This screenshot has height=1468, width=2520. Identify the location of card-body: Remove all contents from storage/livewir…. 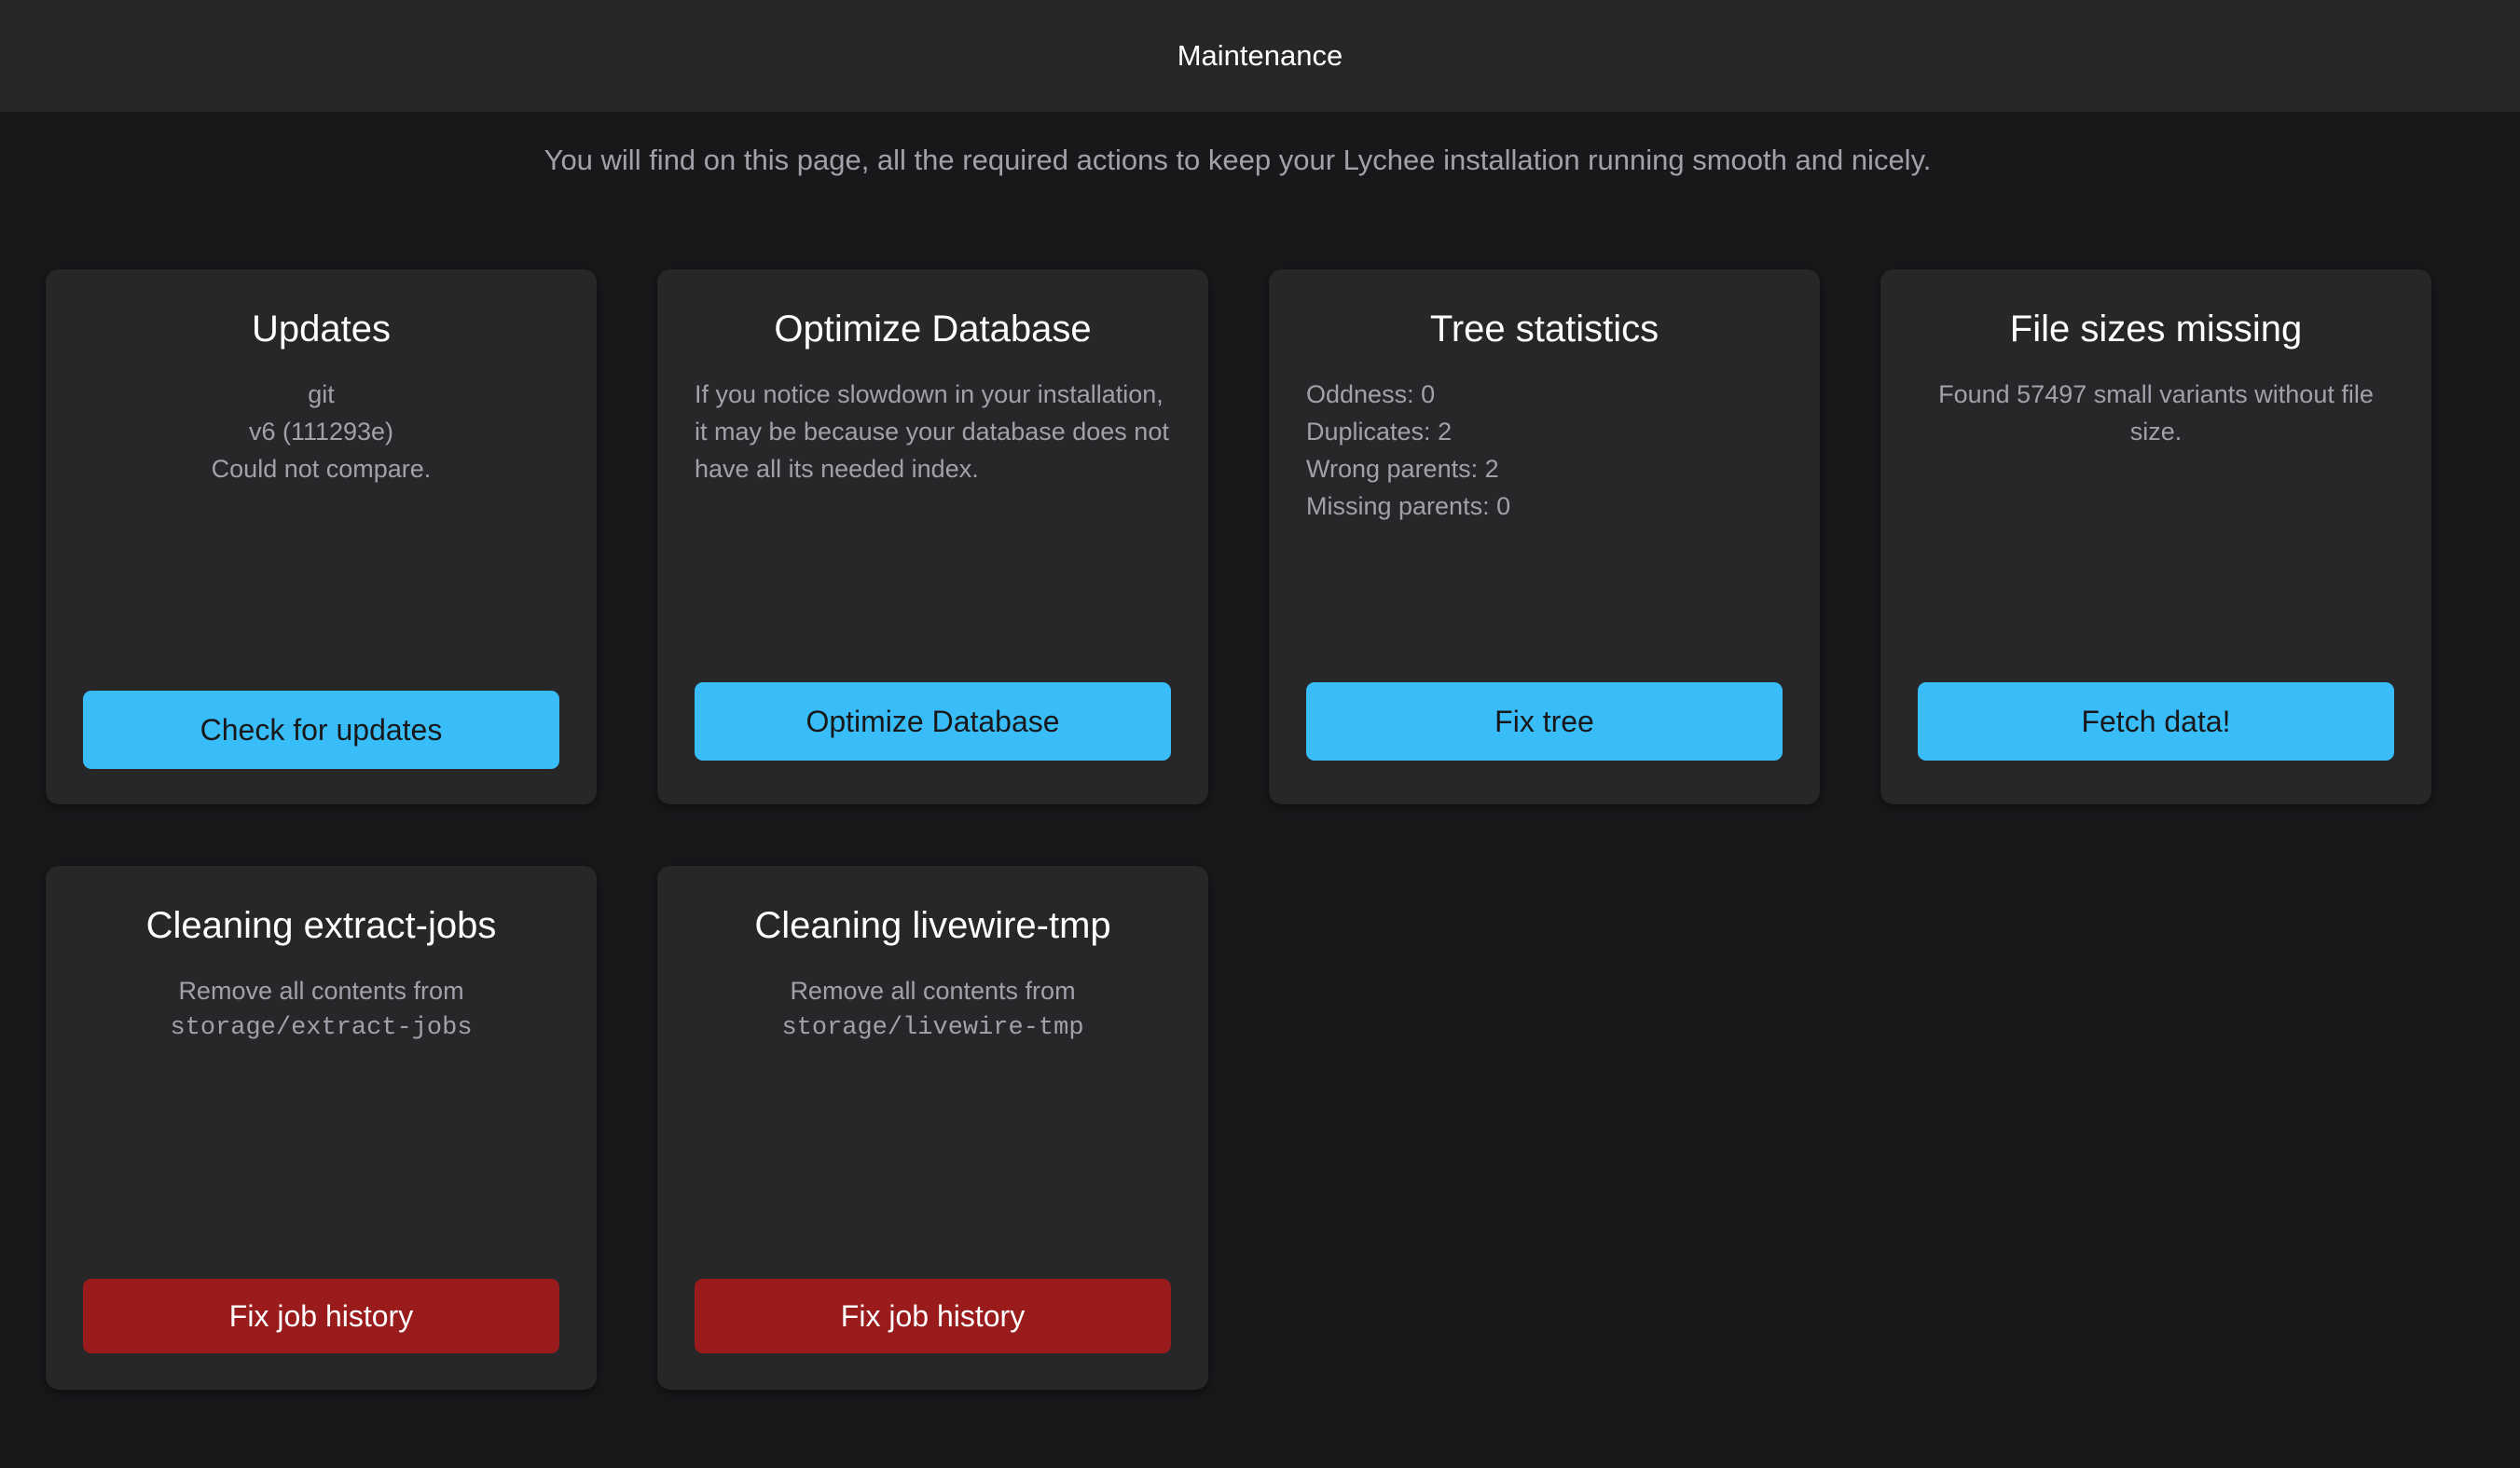
(933, 1009).